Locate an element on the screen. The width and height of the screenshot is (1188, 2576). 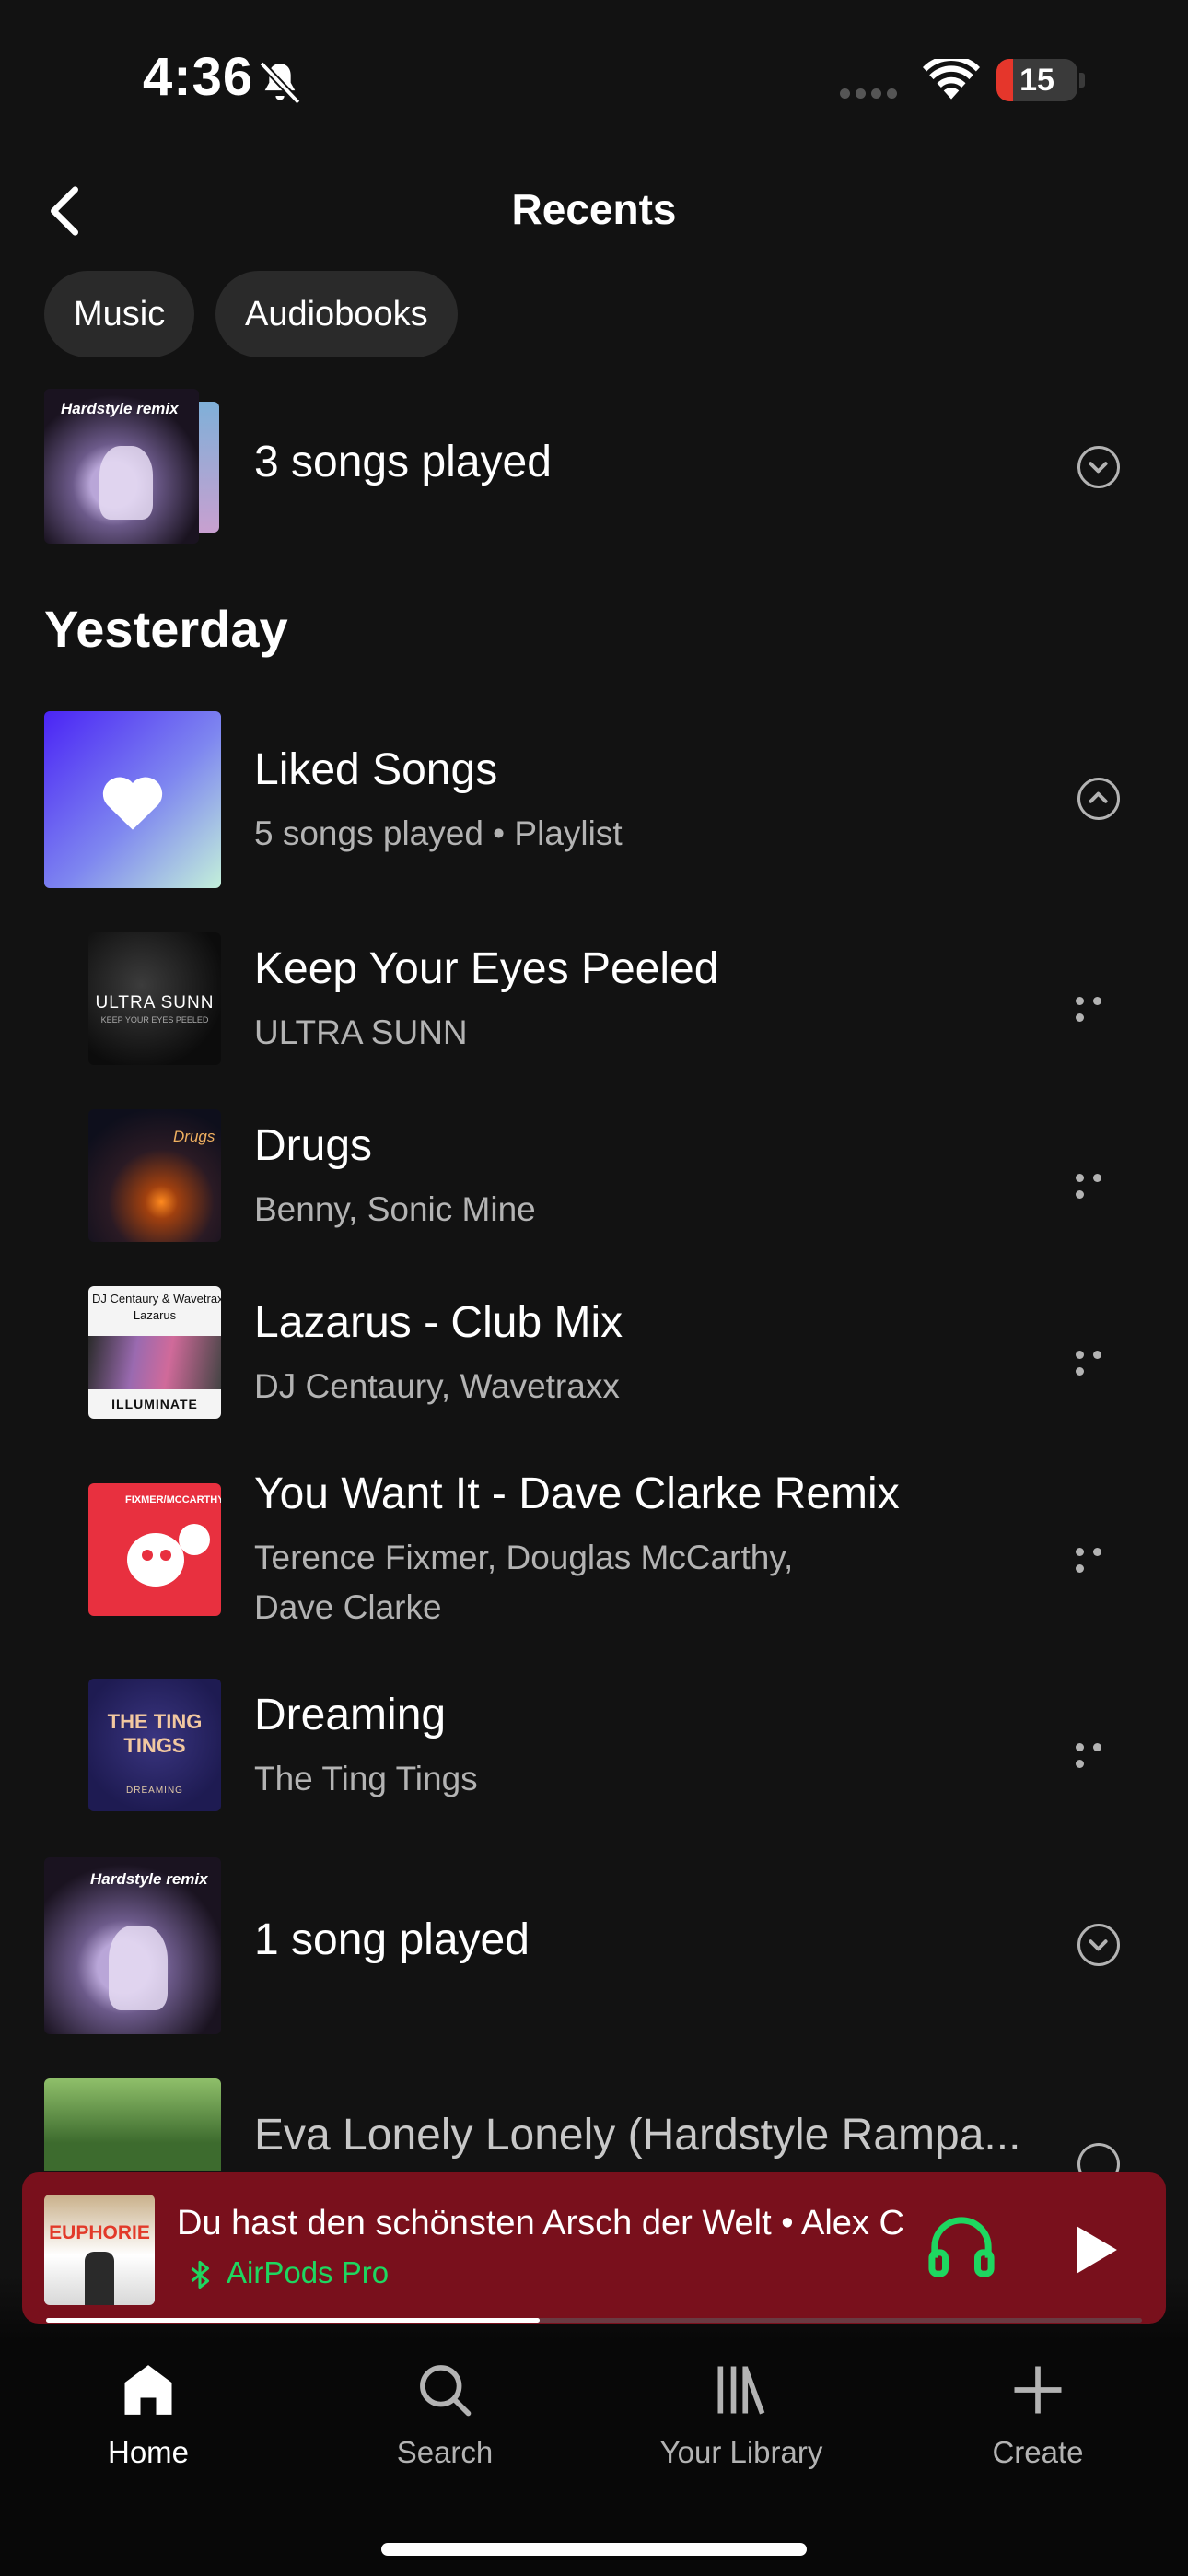
nav-library: Your Library is located at coordinates (741, 2414).